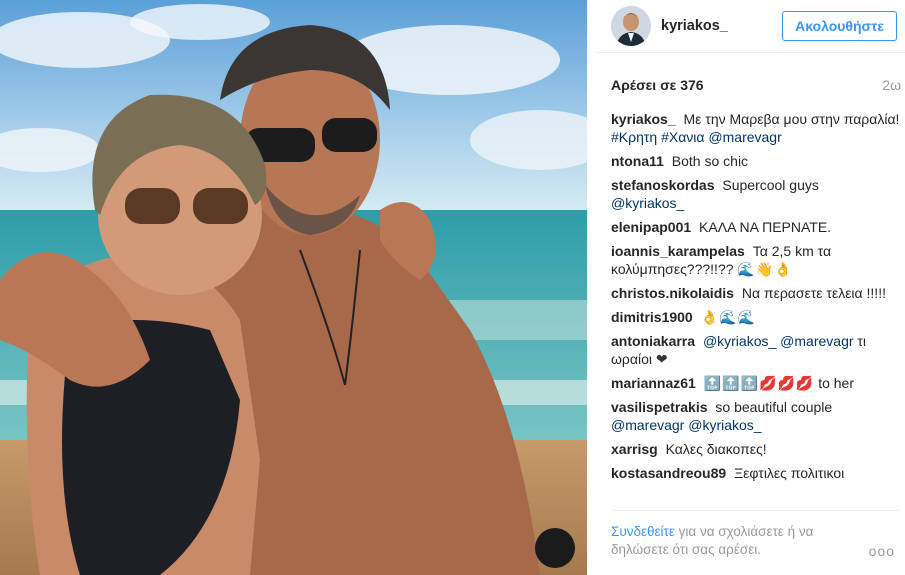 The width and height of the screenshot is (905, 575). I want to click on avatar, so click(631, 26).